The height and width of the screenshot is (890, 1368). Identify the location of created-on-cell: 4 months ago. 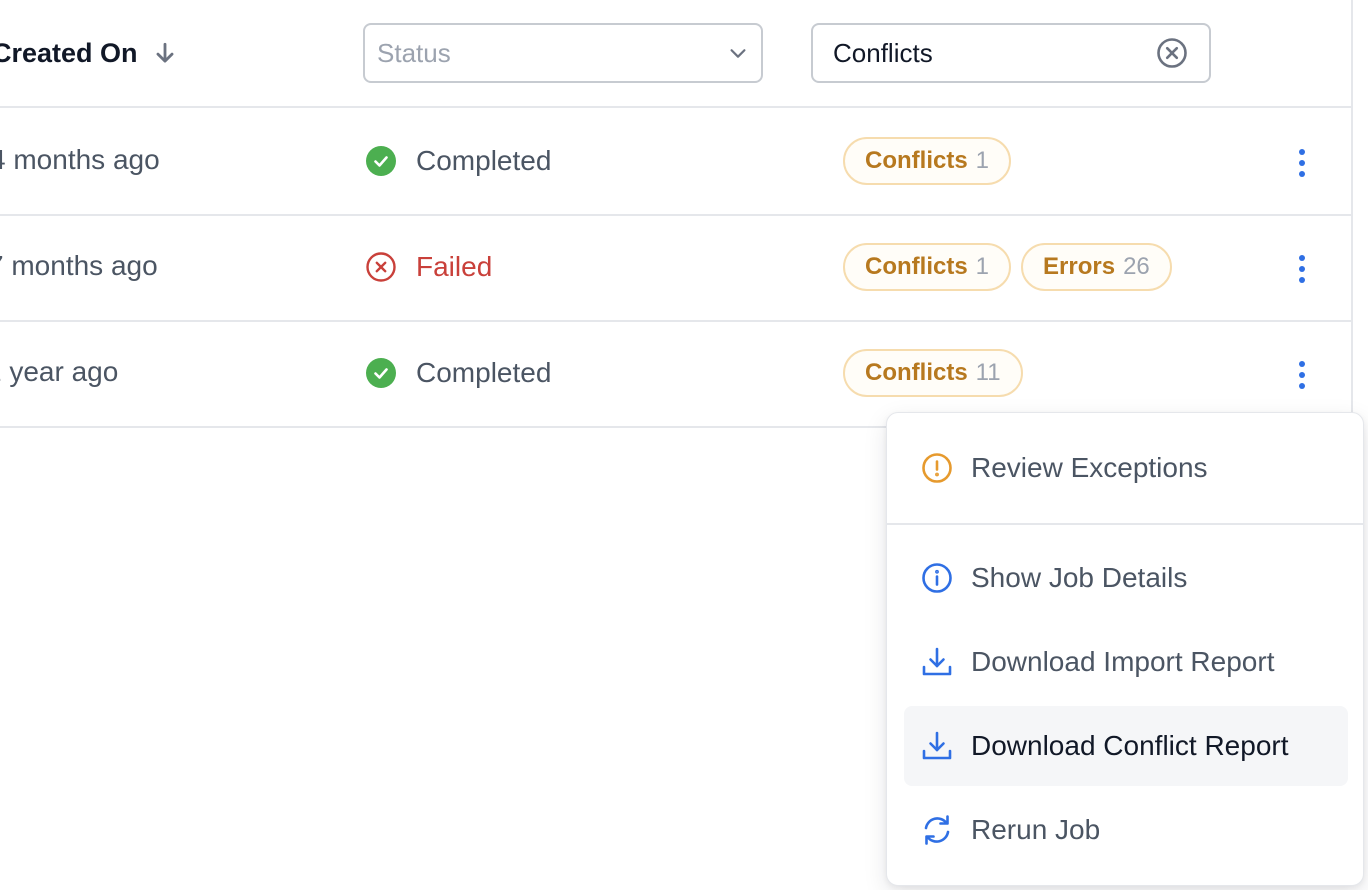
(80, 159).